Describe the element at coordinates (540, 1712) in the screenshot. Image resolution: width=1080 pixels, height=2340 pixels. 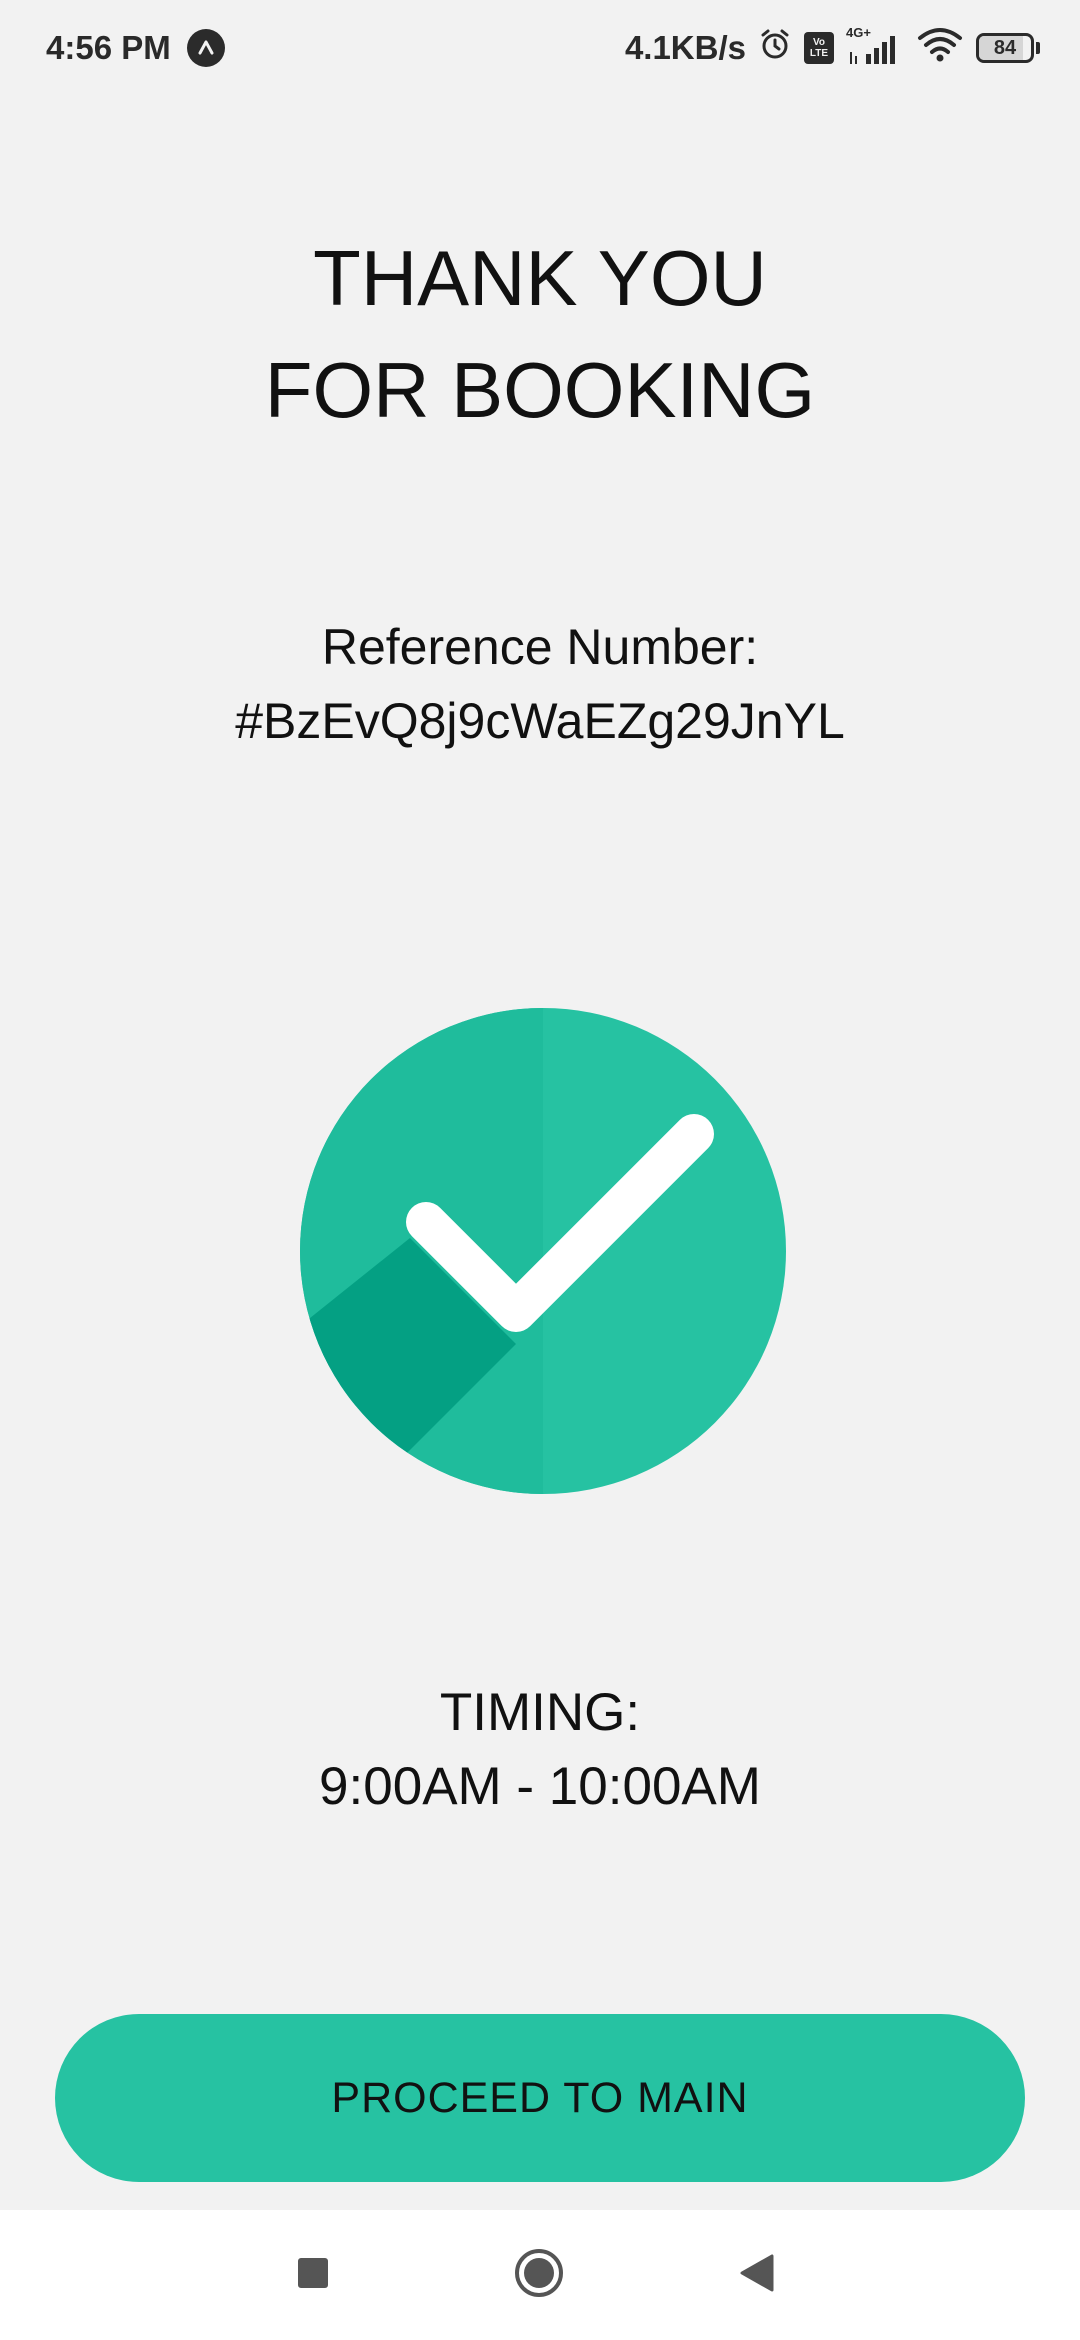
I see `timing-label: TIMING:` at that location.